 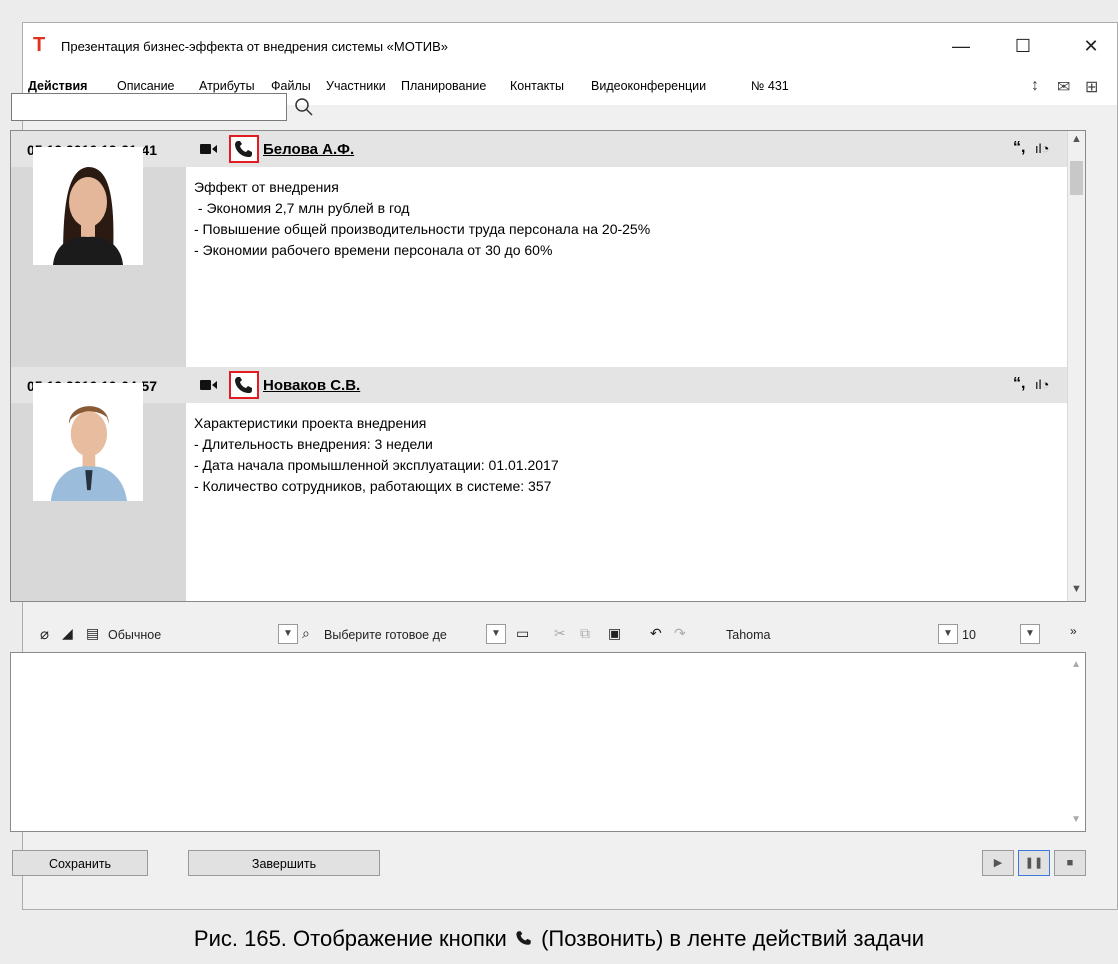 I want to click on cut-icon: ✂, so click(x=560, y=633).